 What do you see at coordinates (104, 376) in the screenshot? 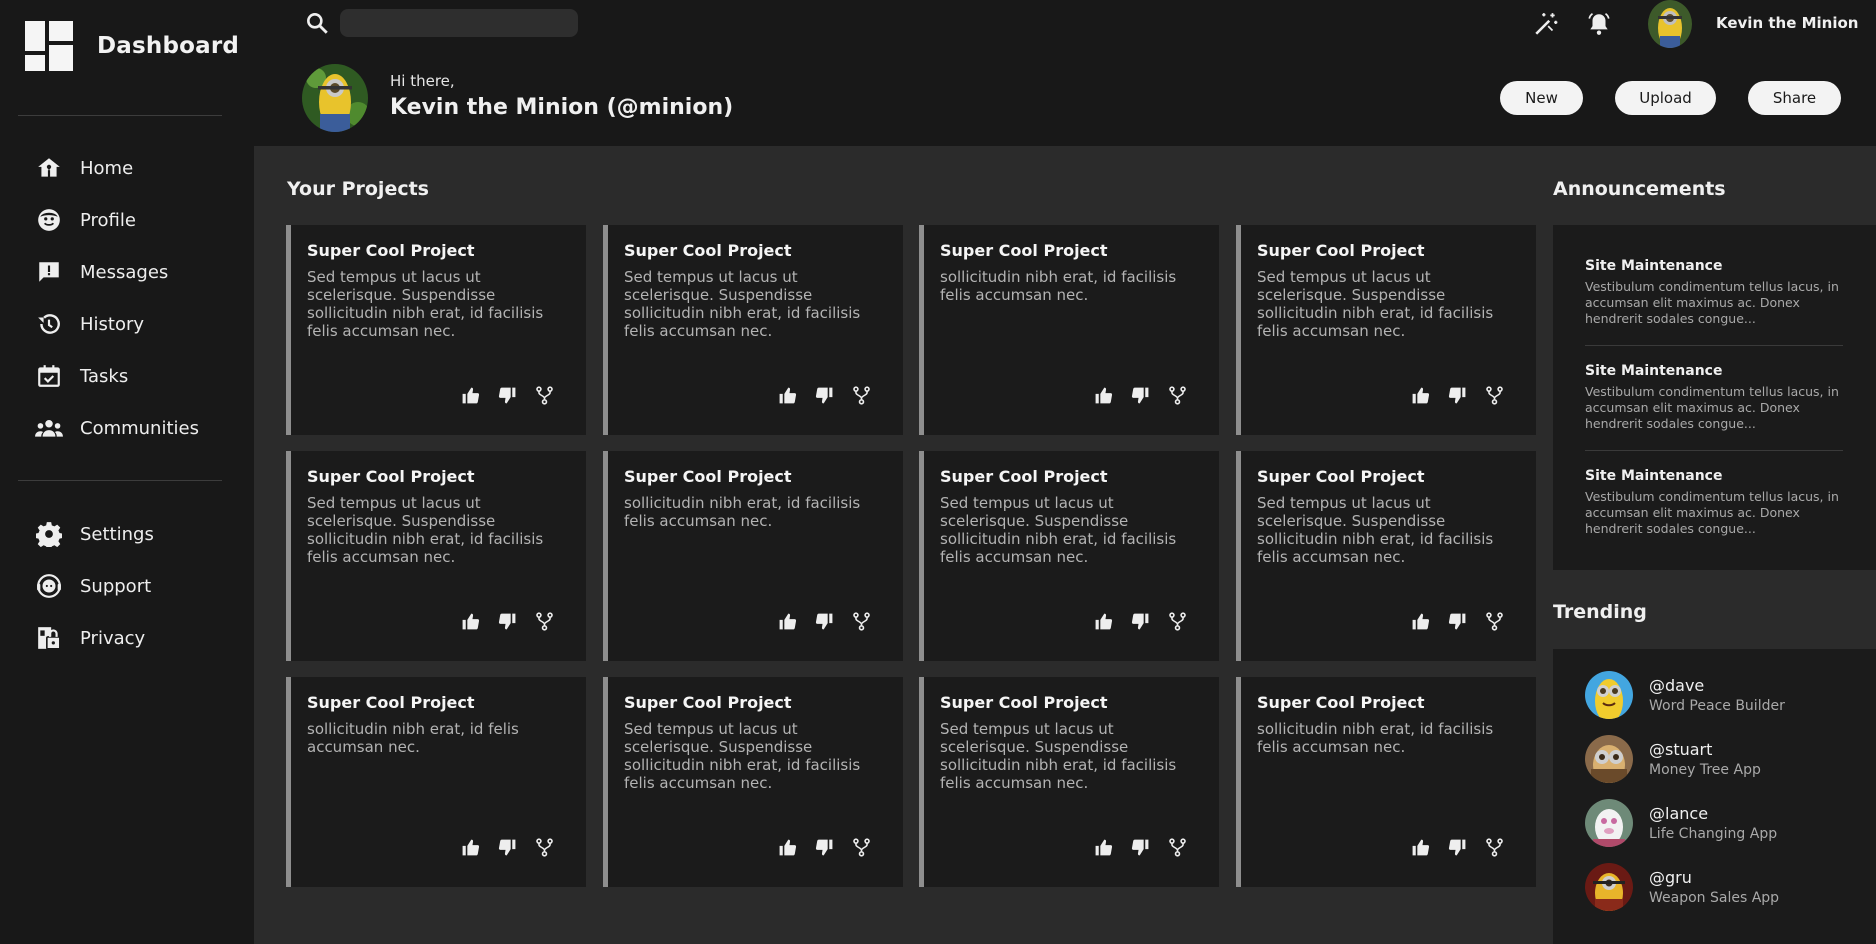
I see `sidebar-item-label: Tasks` at bounding box center [104, 376].